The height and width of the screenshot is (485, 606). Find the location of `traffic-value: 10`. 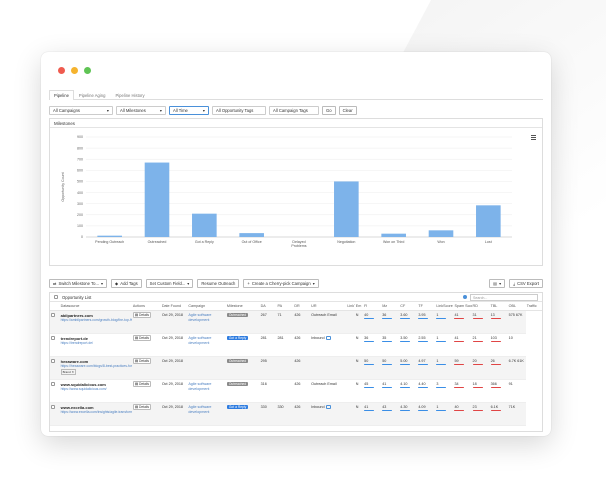

traffic-value: 10 is located at coordinates (510, 337).